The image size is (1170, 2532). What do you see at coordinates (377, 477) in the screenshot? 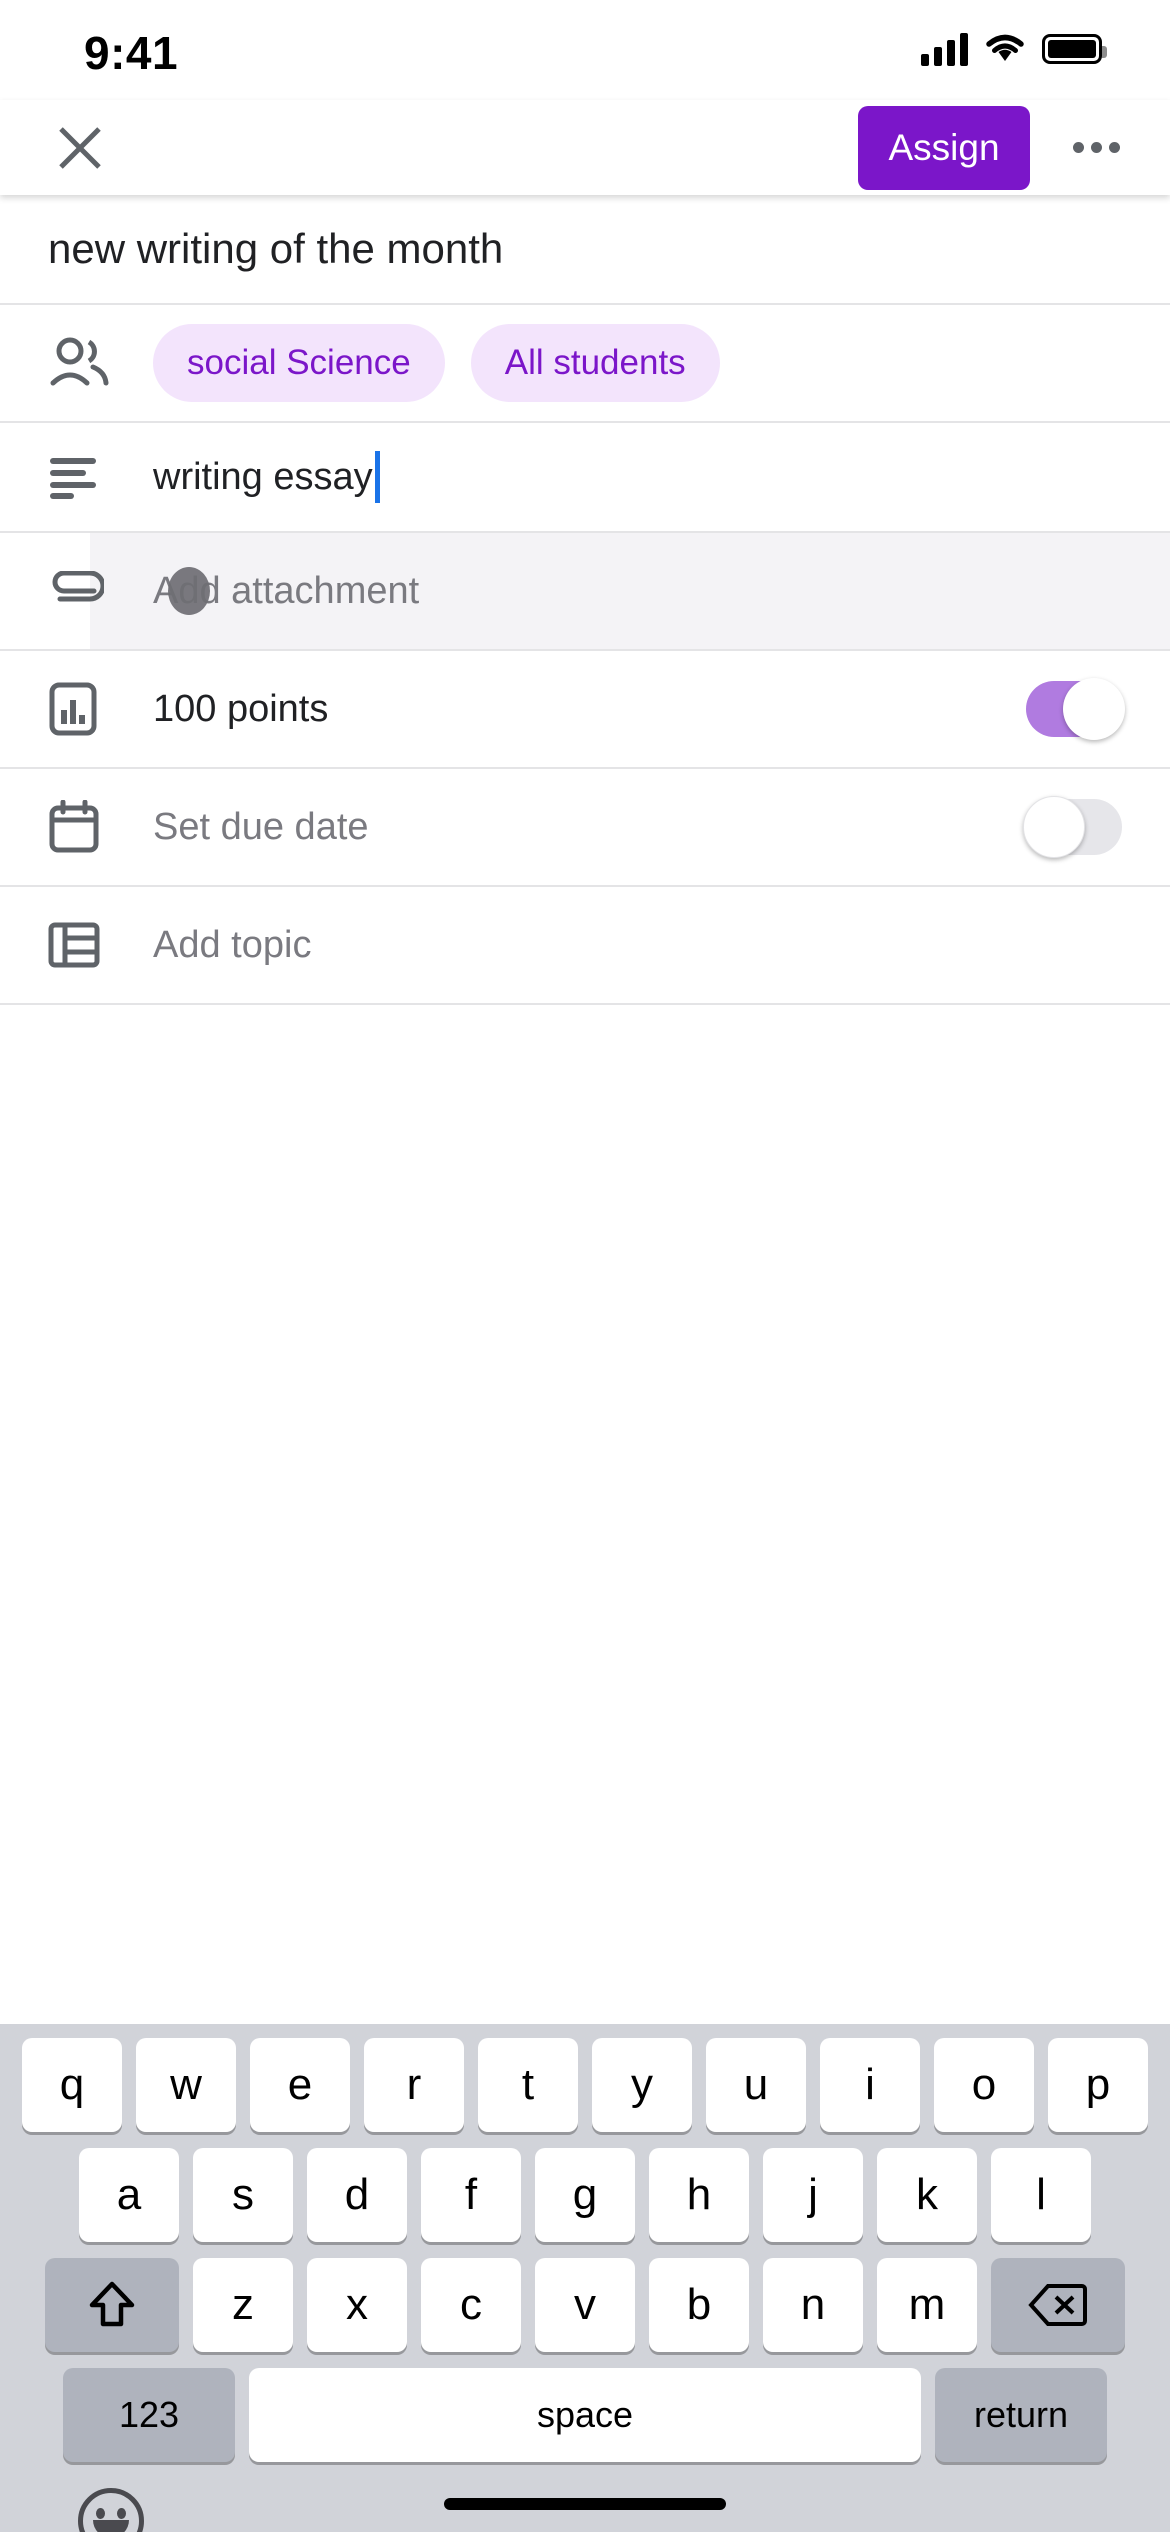
I see `text-caret` at bounding box center [377, 477].